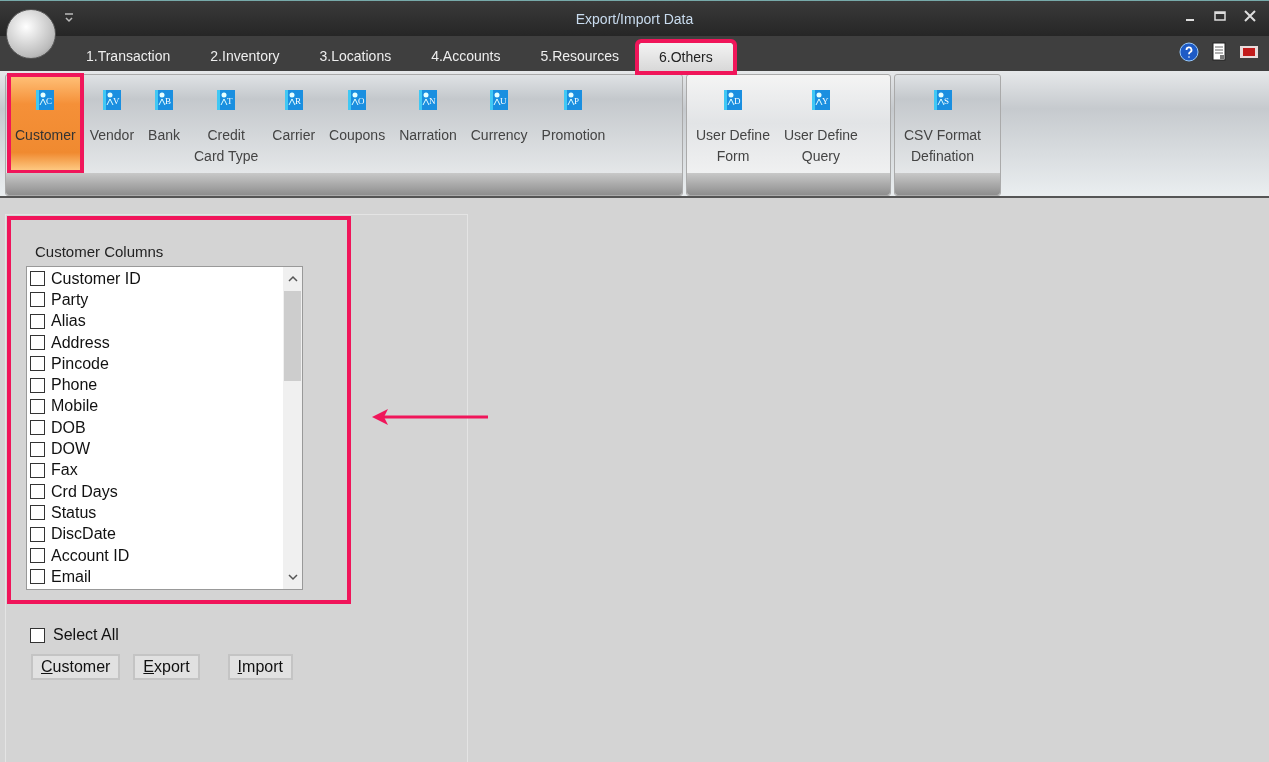 Image resolution: width=1269 pixels, height=762 pixels. I want to click on contact-book-icon: P, so click(573, 100).